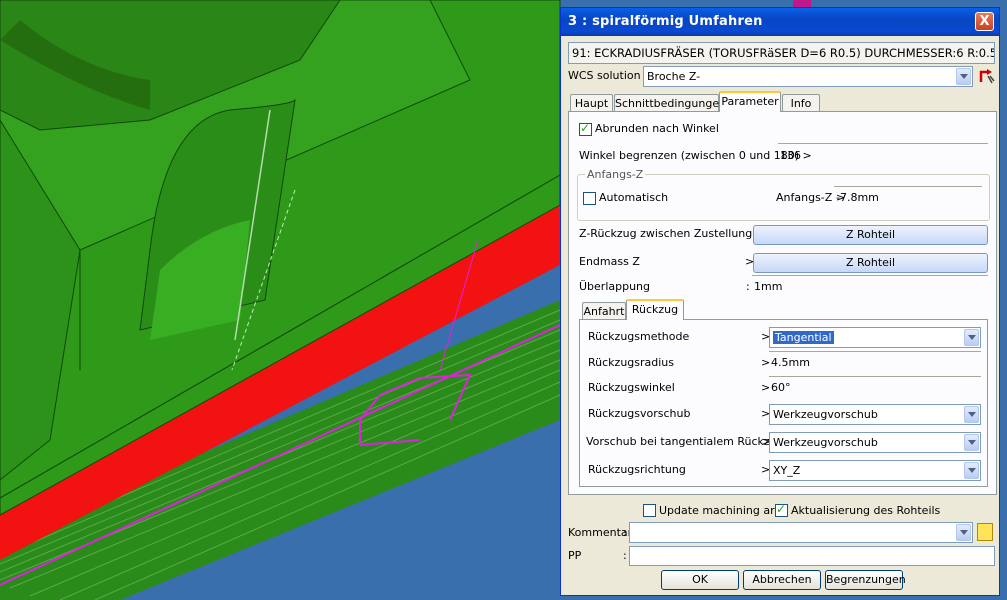 This screenshot has width=1007, height=600. I want to click on rueckzugsmethode-select: Tangential, so click(875, 337).